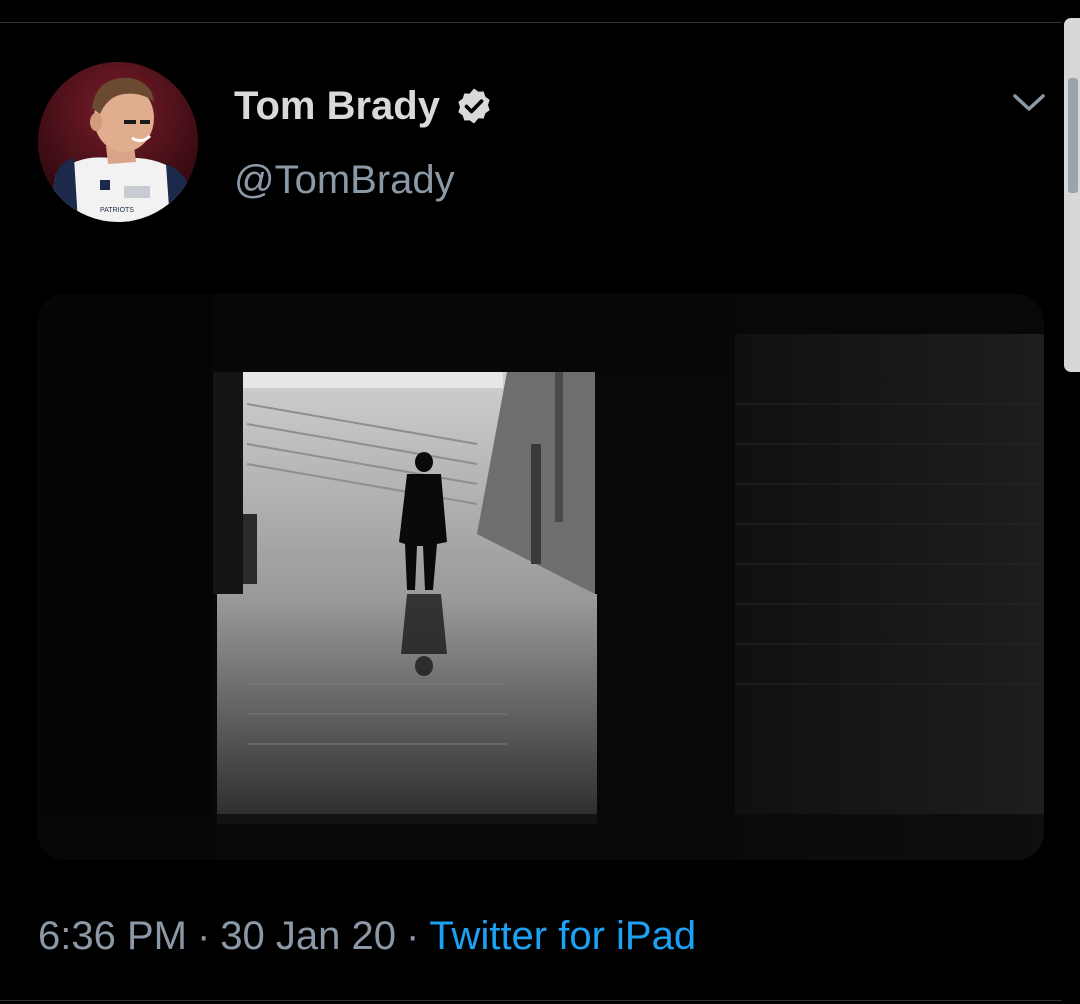 This screenshot has width=1080, height=1004. What do you see at coordinates (1072, 195) in the screenshot?
I see `scrollbar` at bounding box center [1072, 195].